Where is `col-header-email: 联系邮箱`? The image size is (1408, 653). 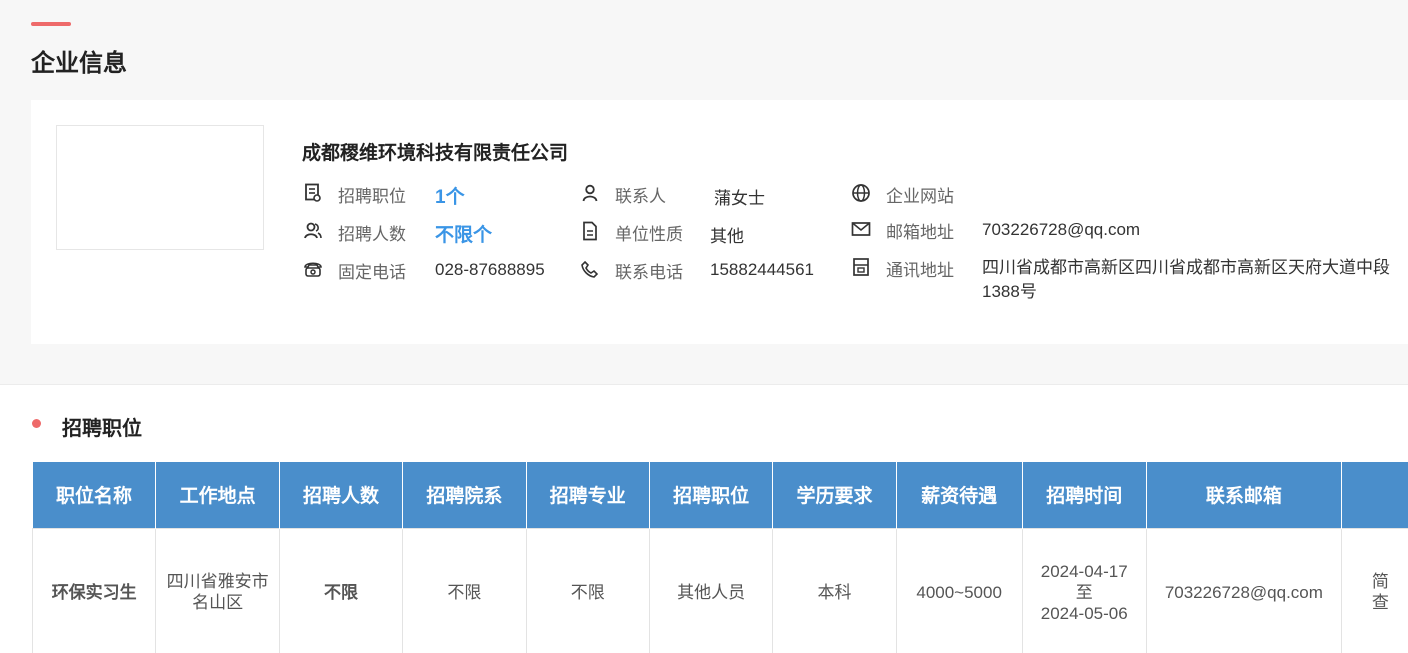 col-header-email: 联系邮箱 is located at coordinates (1244, 495).